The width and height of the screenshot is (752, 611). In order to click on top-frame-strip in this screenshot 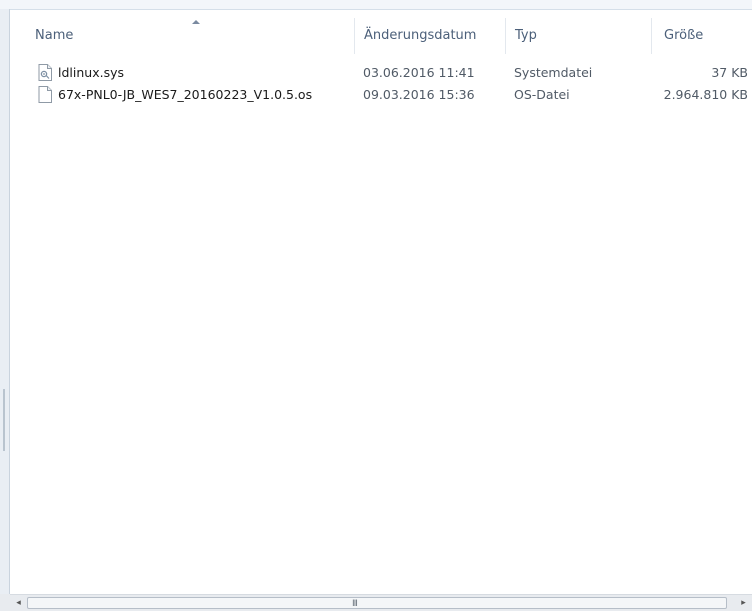, I will do `click(376, 5)`.